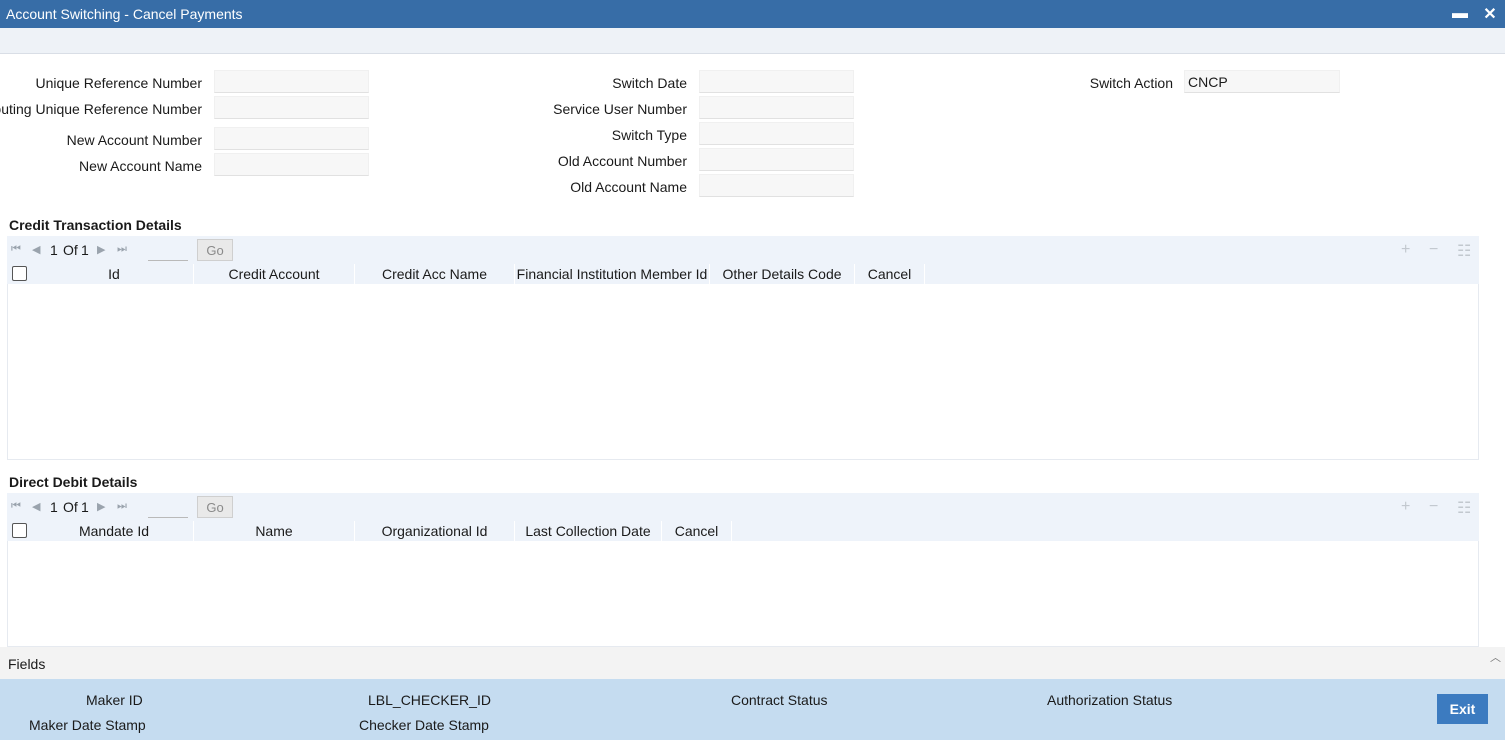 The image size is (1505, 740). Describe the element at coordinates (612, 274) in the screenshot. I see `column-header-financial-institution-member-id: Financial Institution Member Id` at that location.